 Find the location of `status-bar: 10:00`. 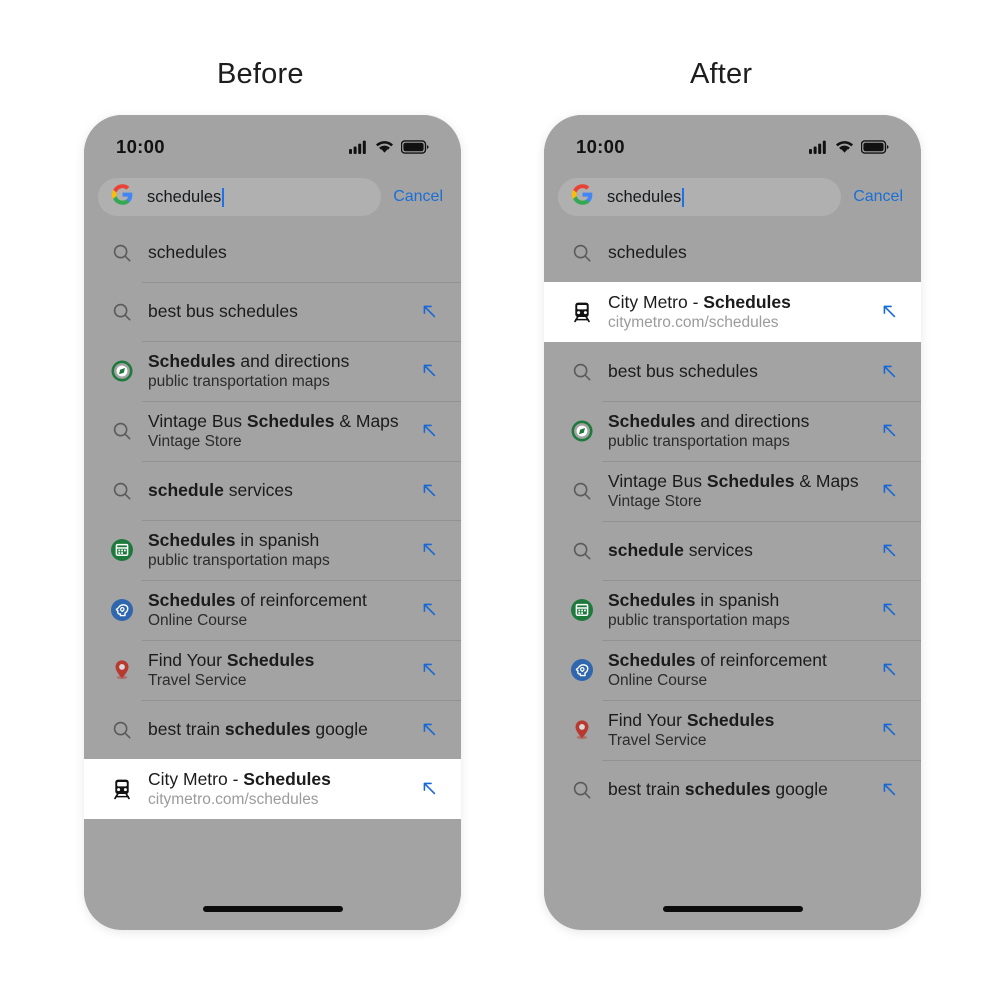

status-bar: 10:00 is located at coordinates (732, 143).